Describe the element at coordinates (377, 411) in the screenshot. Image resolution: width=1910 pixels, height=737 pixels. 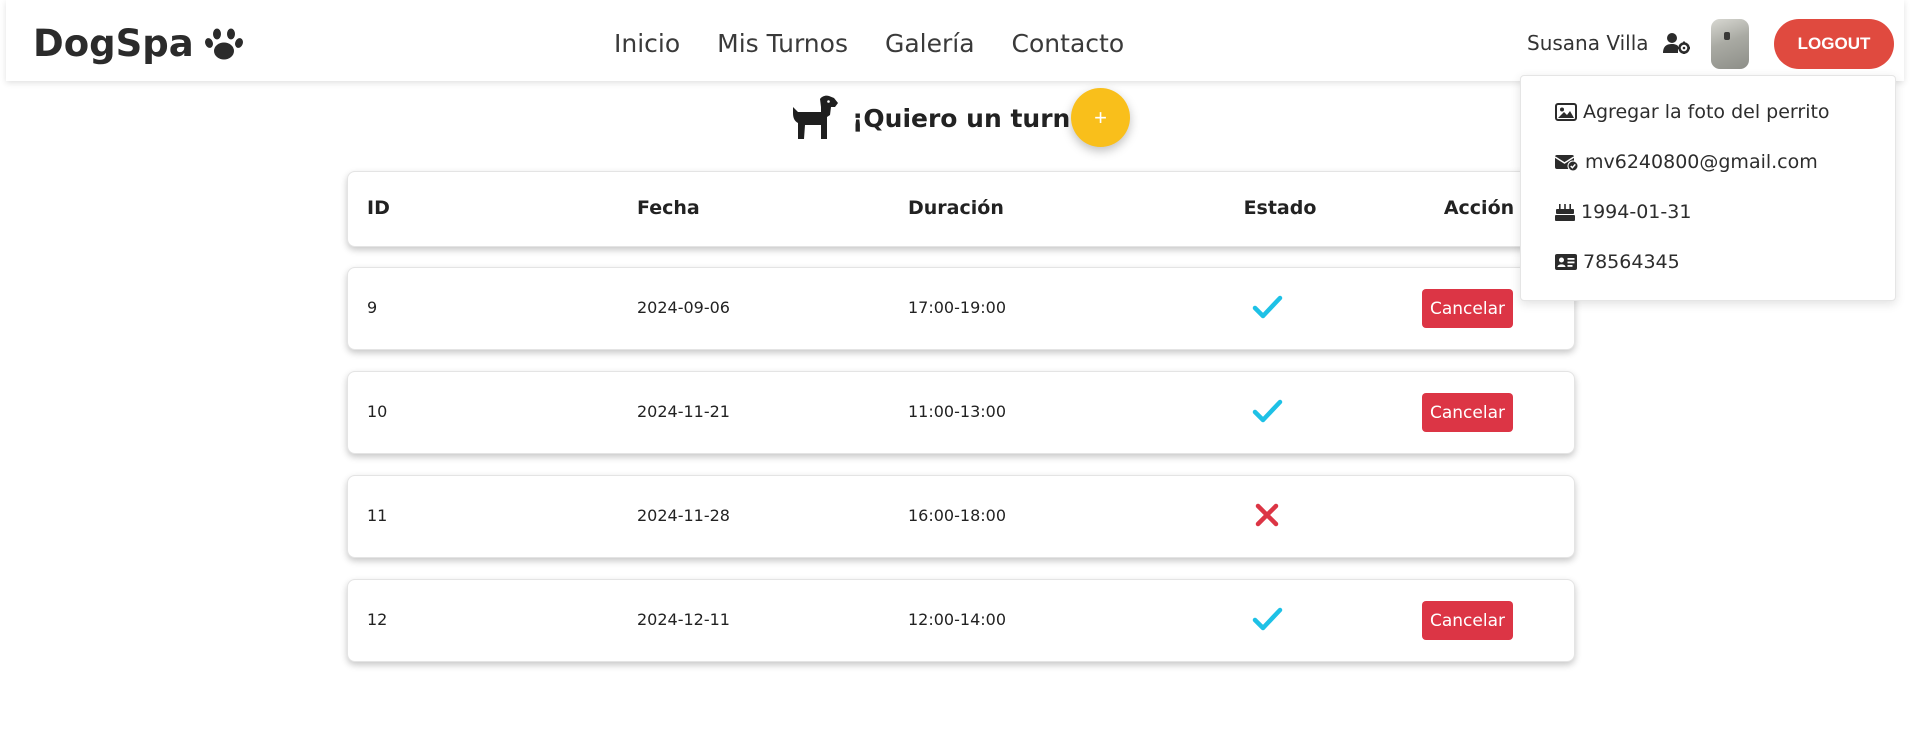
I see `row-id: 10` at that location.